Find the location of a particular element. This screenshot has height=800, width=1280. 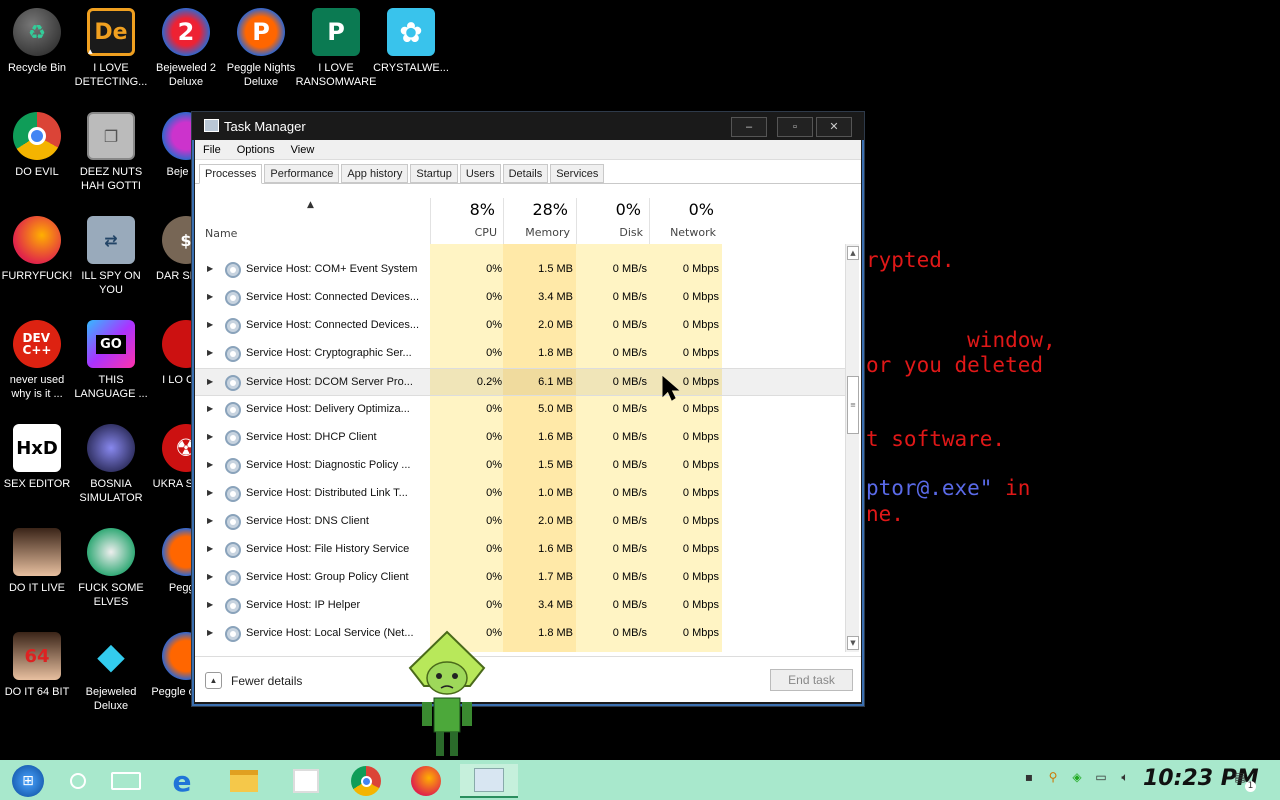

store-icon is located at coordinates (306, 781).